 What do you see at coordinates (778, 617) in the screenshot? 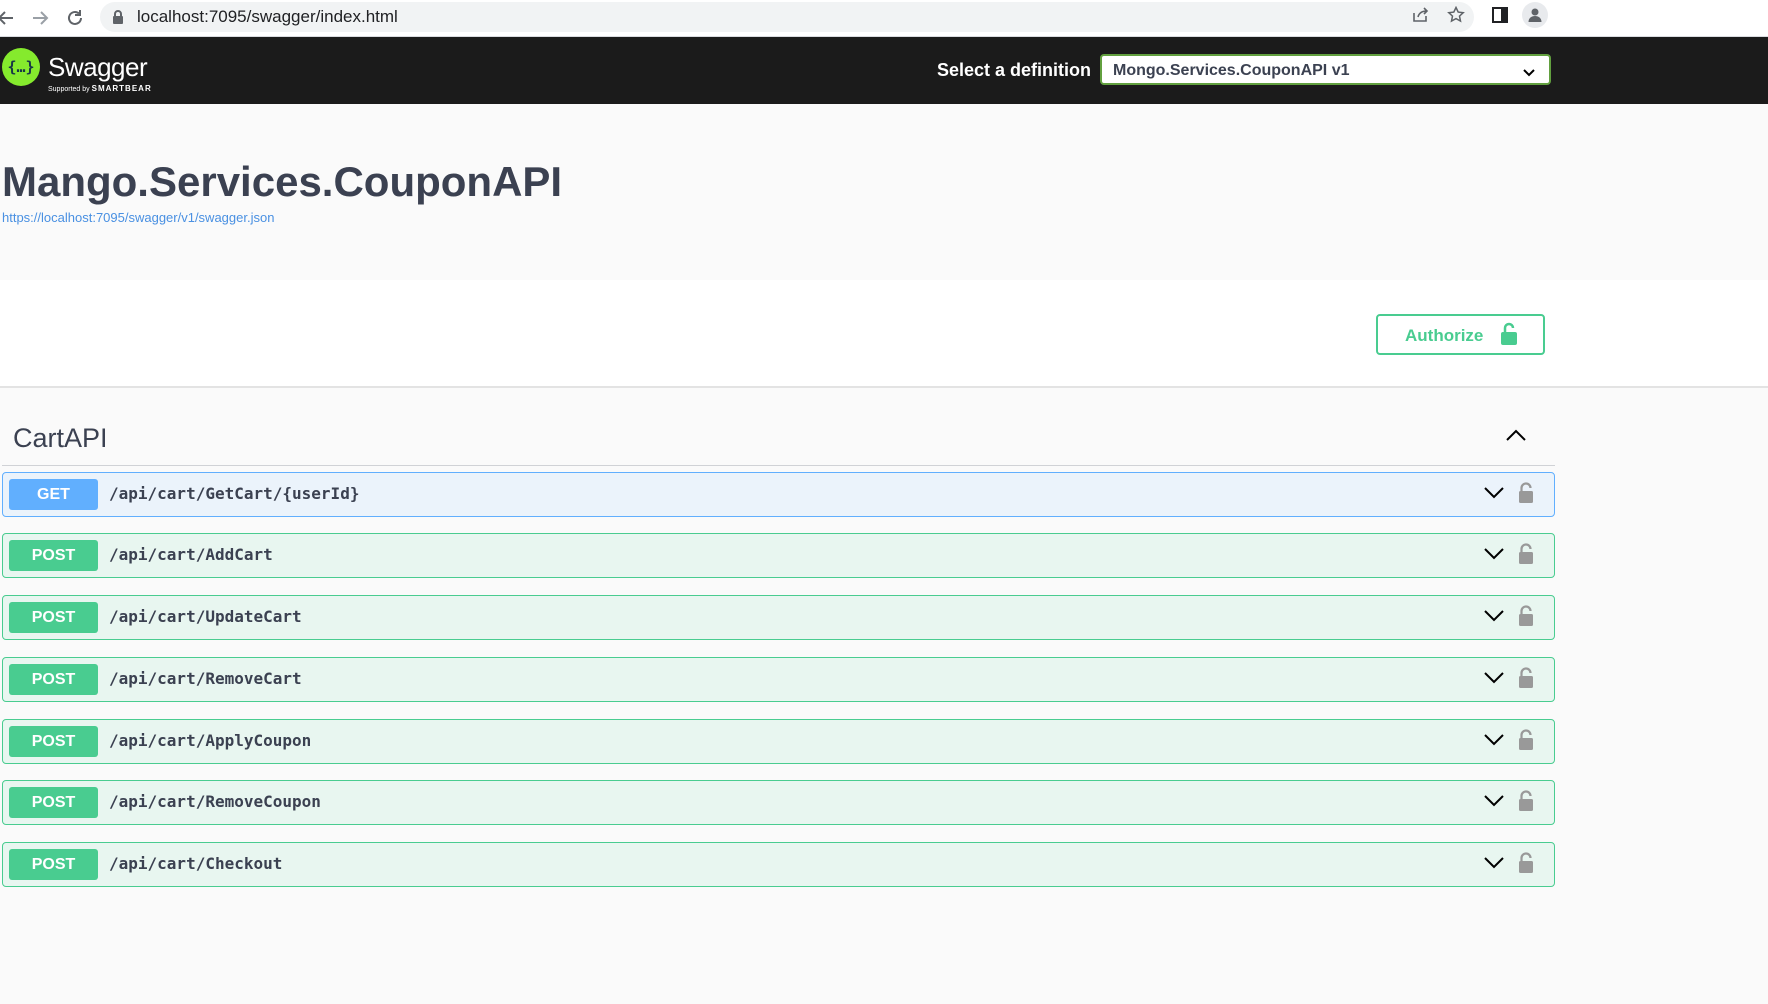
I see `operation-update-cart: POST /api/cart/UpdateCart` at bounding box center [778, 617].